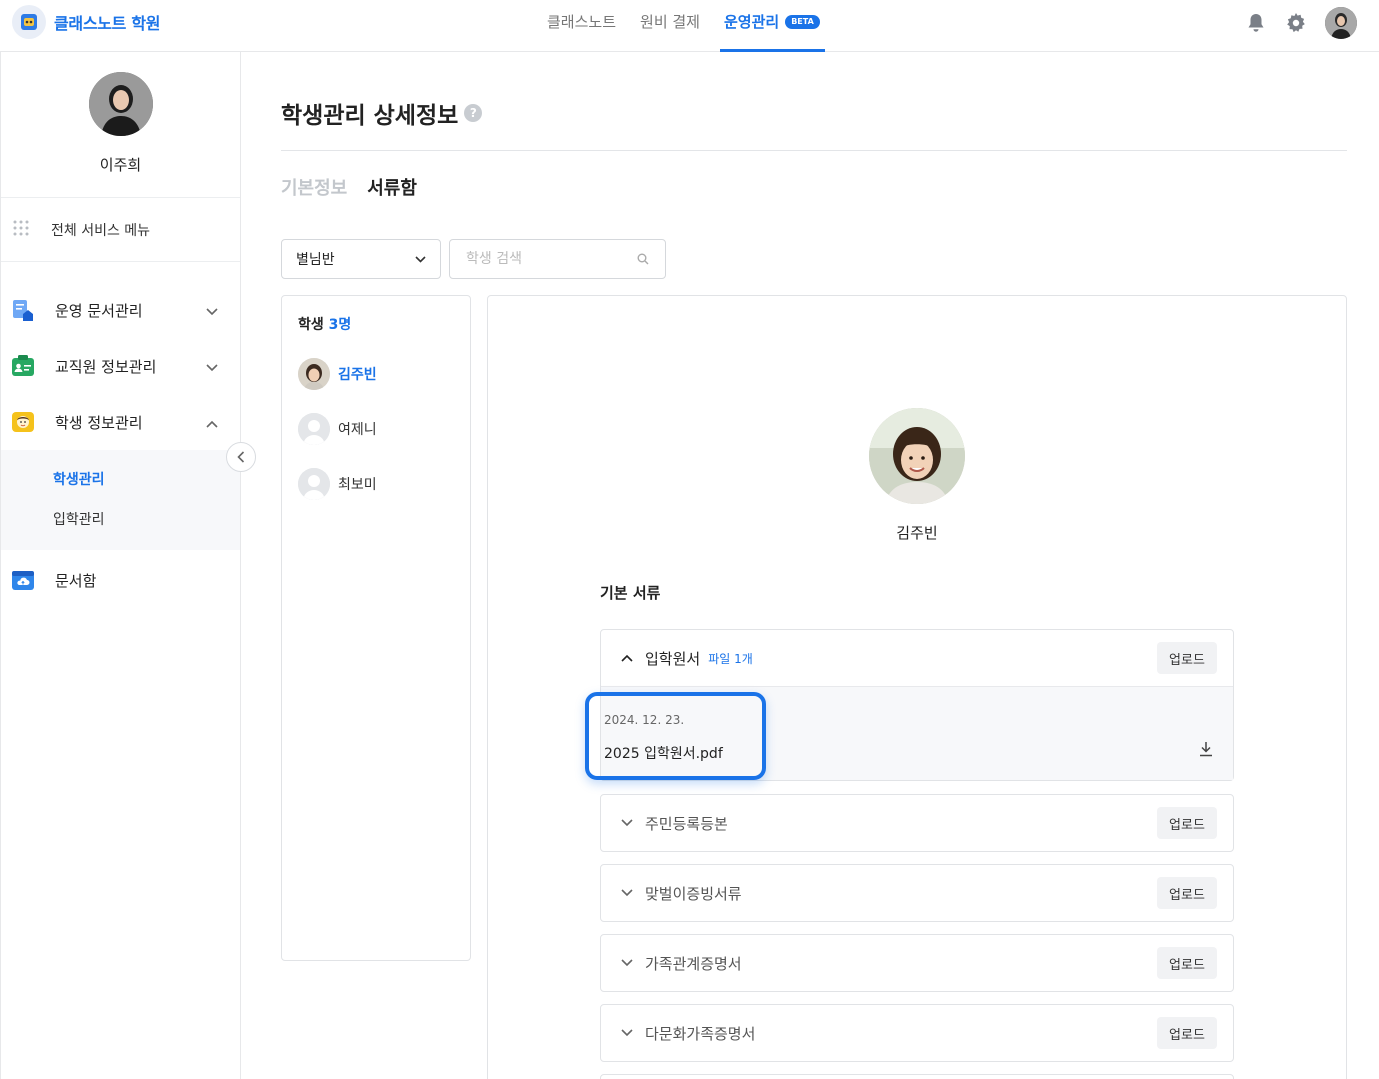 Image resolution: width=1379 pixels, height=1079 pixels. I want to click on document-name: 다문화가족증명서, so click(700, 1033).